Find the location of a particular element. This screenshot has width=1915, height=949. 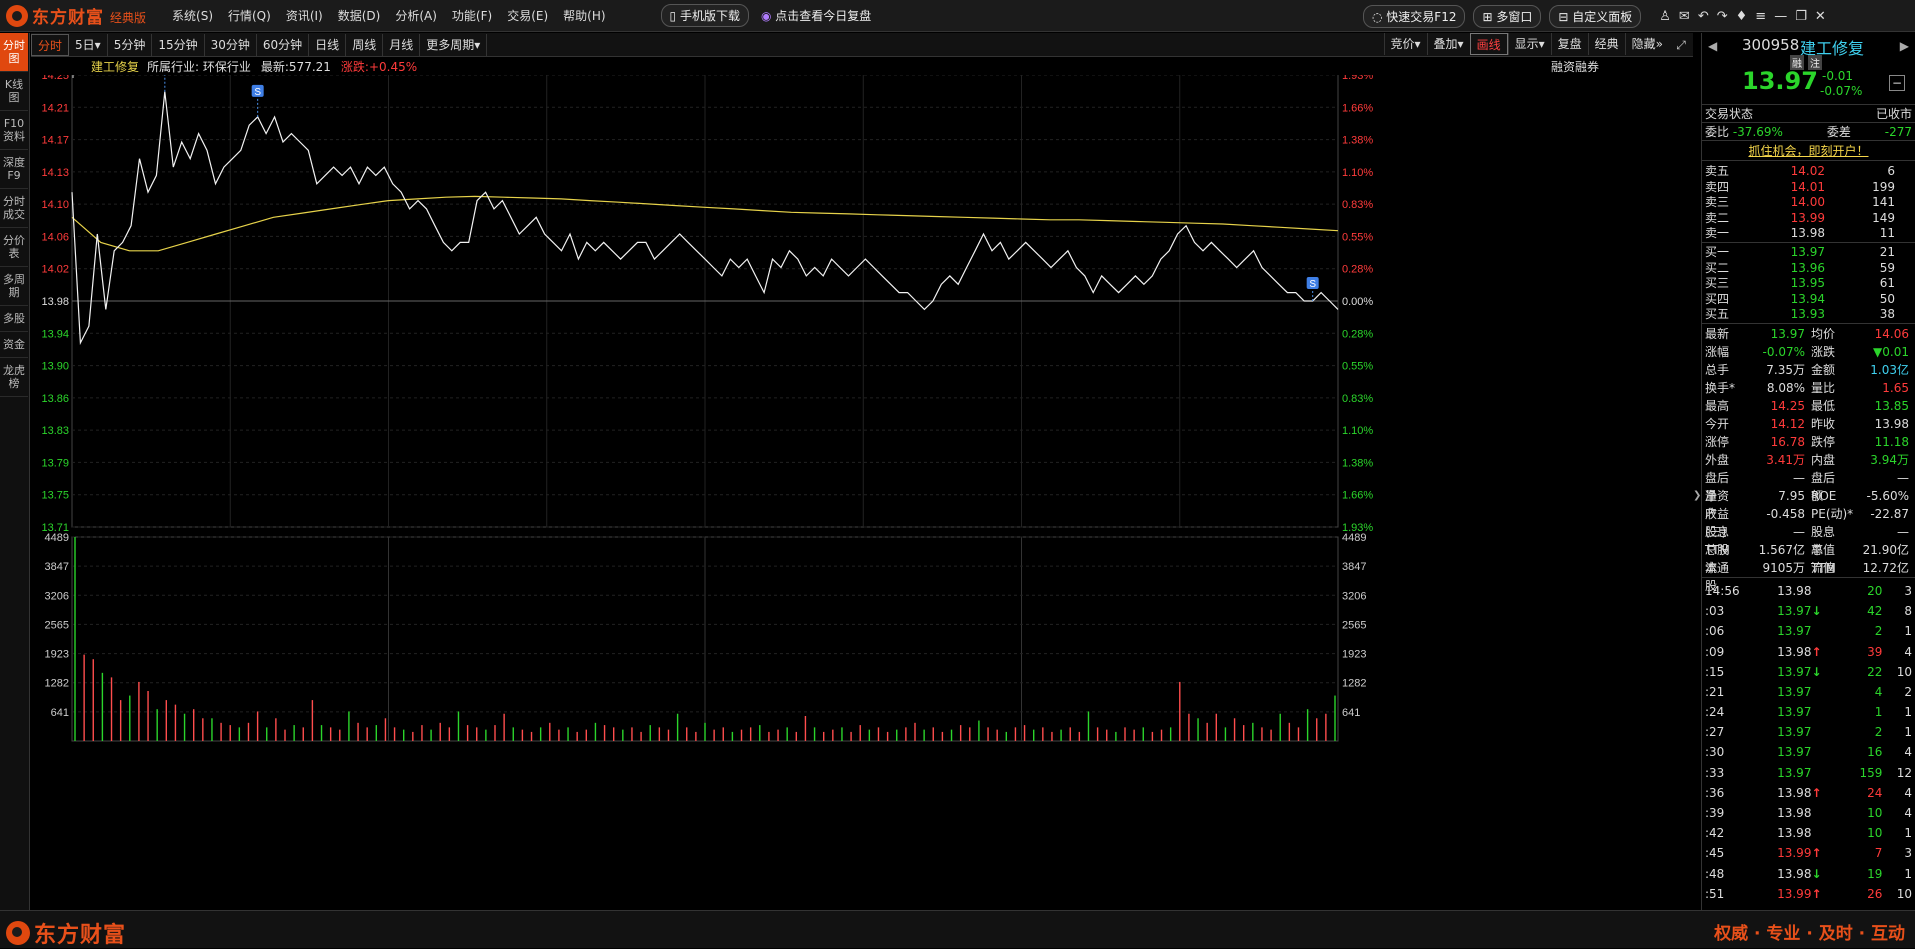

left-tab: 多周期 is located at coordinates (14, 286).